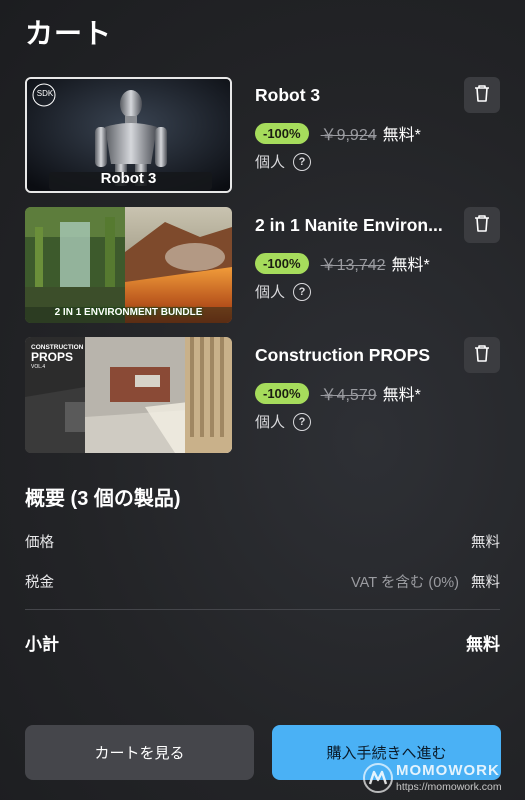 The image size is (525, 800). What do you see at coordinates (45, 93) in the screenshot?
I see `thumb-logo: SDK` at bounding box center [45, 93].